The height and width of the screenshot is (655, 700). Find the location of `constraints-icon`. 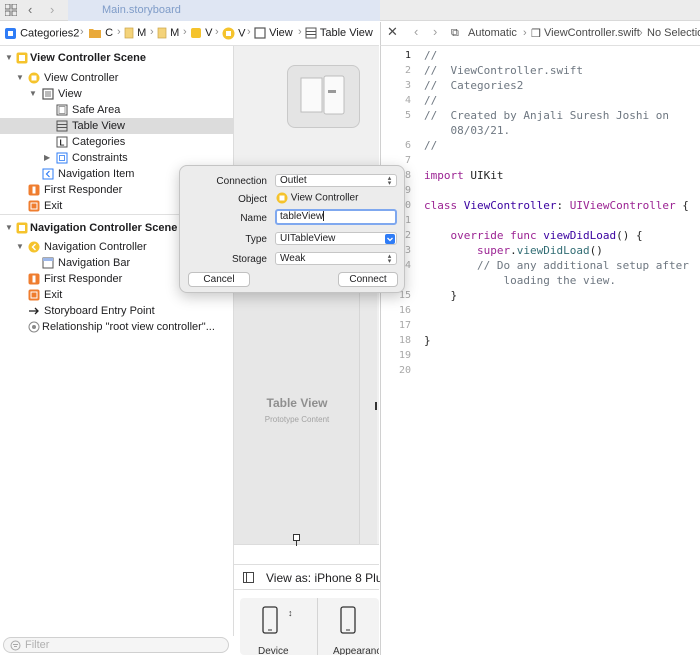

constraints-icon is located at coordinates (62, 158).